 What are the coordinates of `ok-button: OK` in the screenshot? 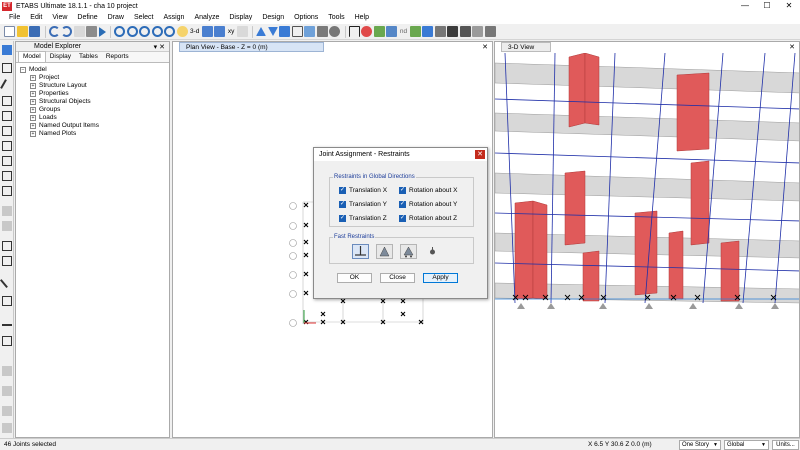 It's located at (354, 278).